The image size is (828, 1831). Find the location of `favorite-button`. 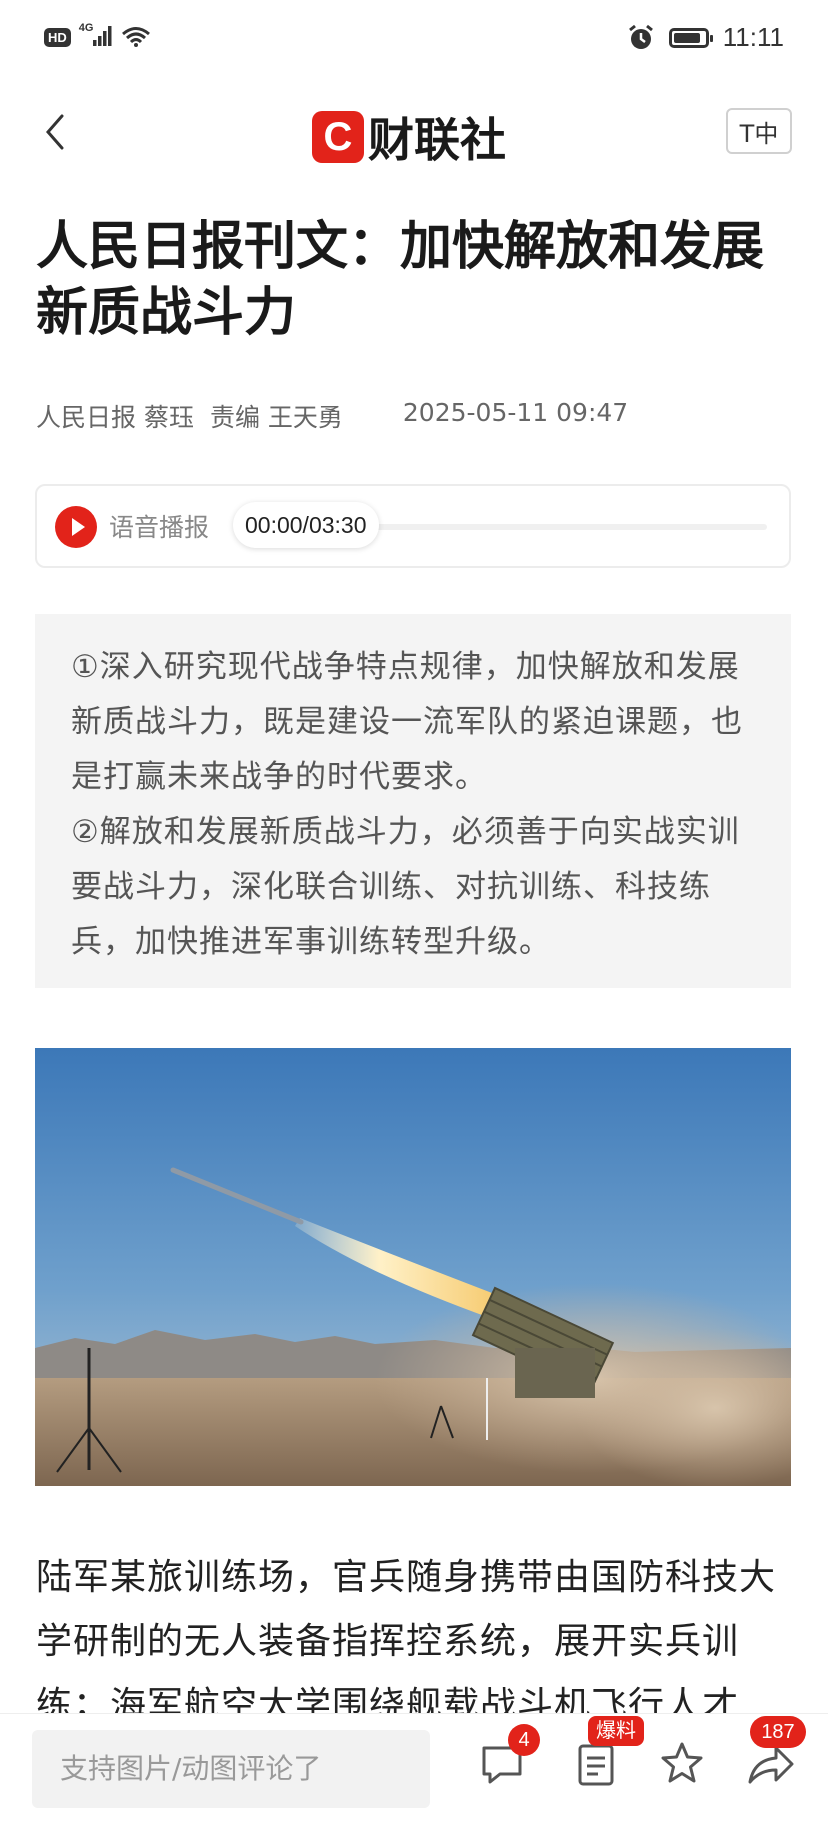

favorite-button is located at coordinates (682, 1764).